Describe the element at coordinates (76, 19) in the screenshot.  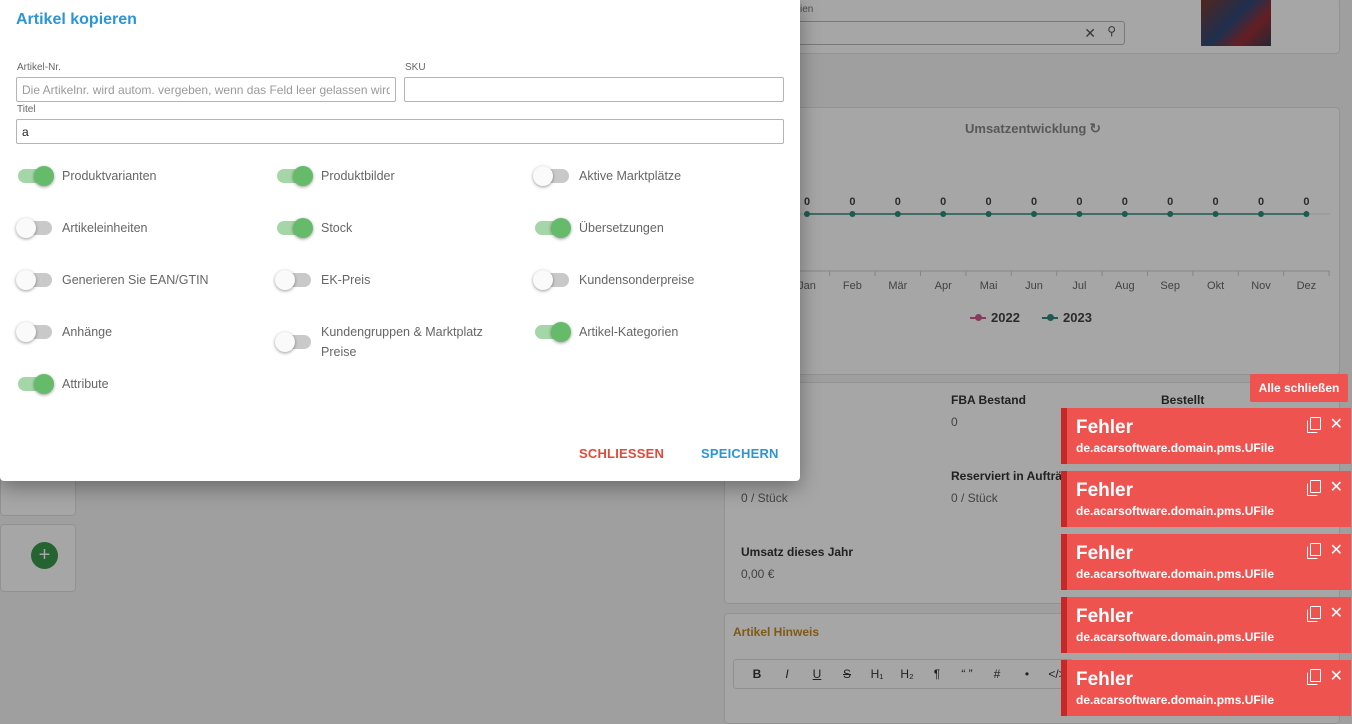
I see `dialog-title: Artikel kopieren` at that location.